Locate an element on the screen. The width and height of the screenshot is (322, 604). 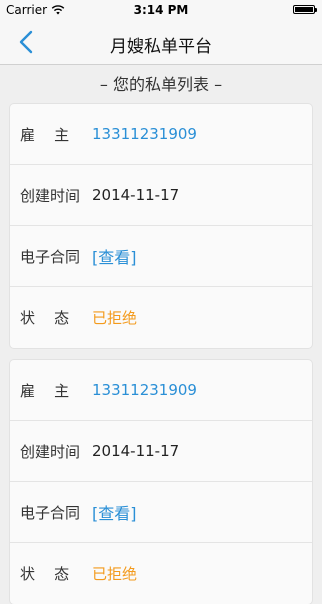
section-title: – 您的私单列表 – is located at coordinates (161, 84).